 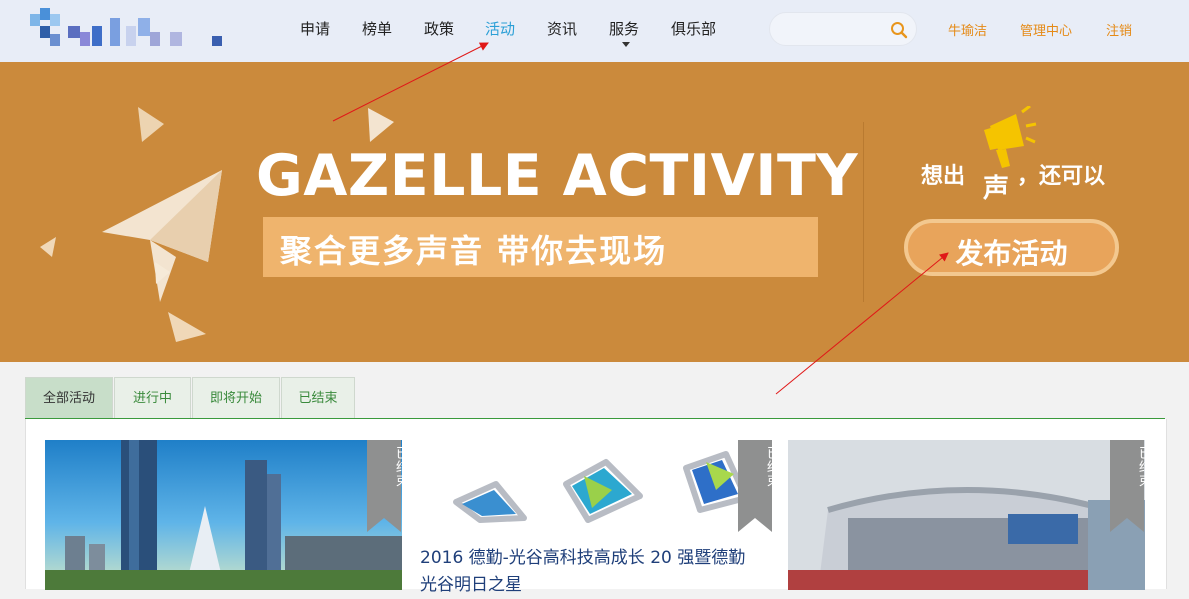 I want to click on nav-item-apply: 申请, so click(x=315, y=28).